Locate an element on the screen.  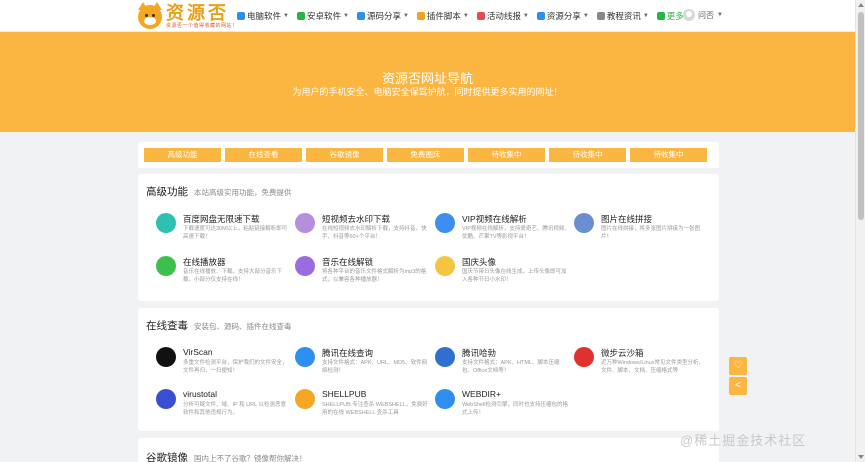
scroll-down-arrow-icon is located at coordinates (861, 457).